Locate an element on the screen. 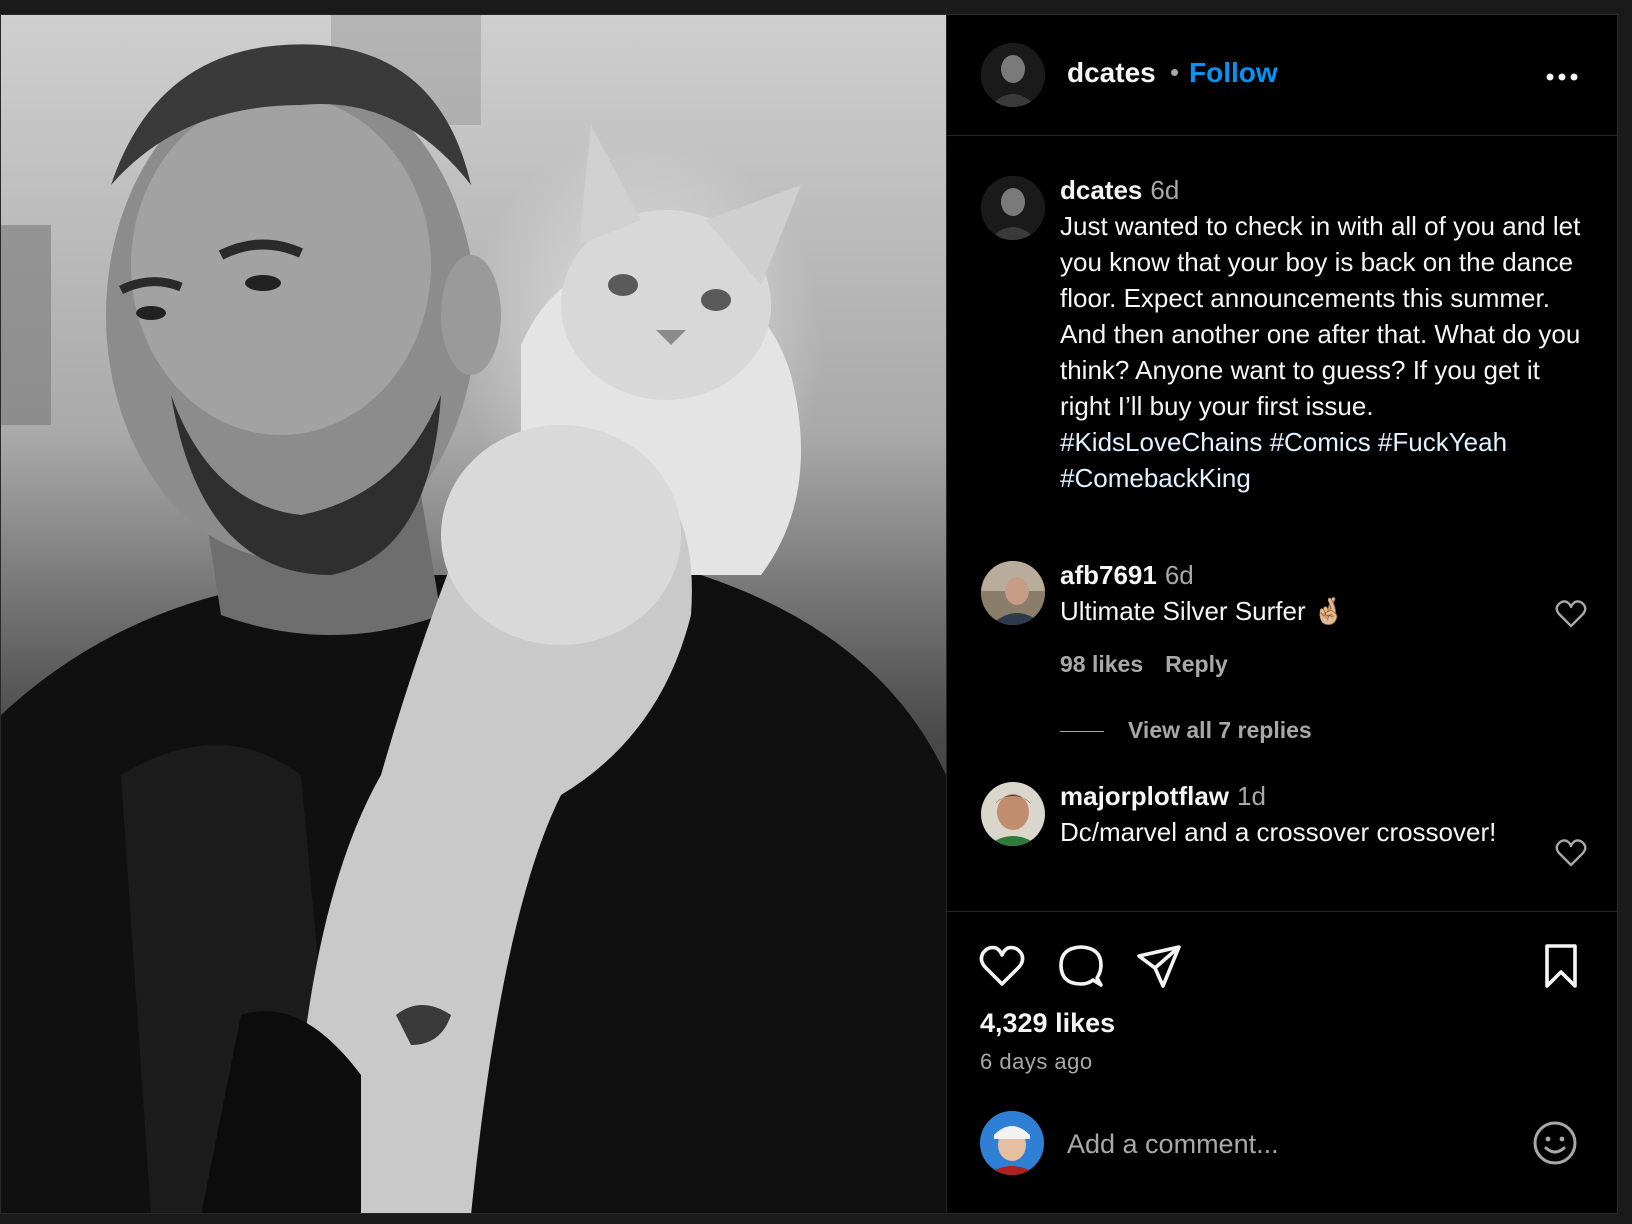  view-replies-button: View all 7 replies is located at coordinates (1186, 730).